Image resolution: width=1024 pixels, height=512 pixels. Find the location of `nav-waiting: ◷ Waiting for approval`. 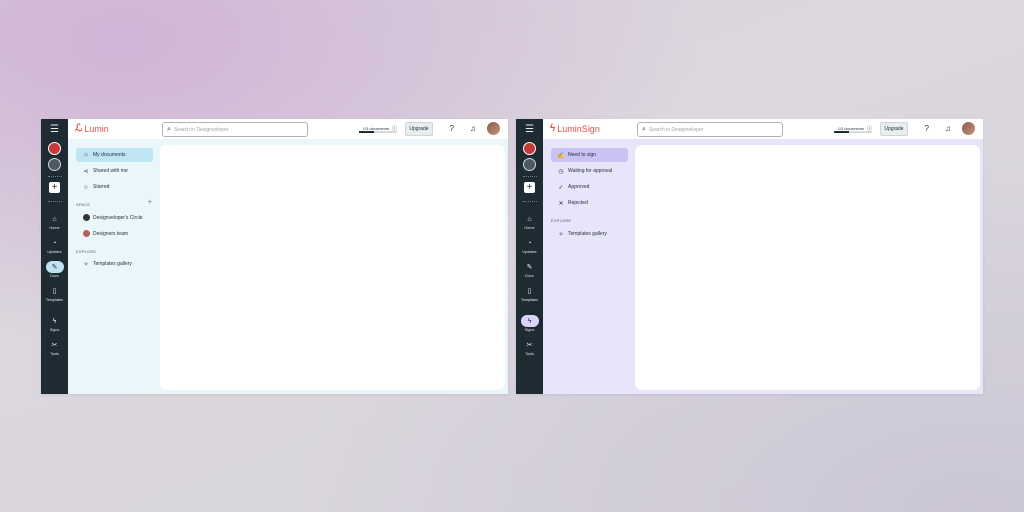

nav-waiting: ◷ Waiting for approval is located at coordinates (589, 171).